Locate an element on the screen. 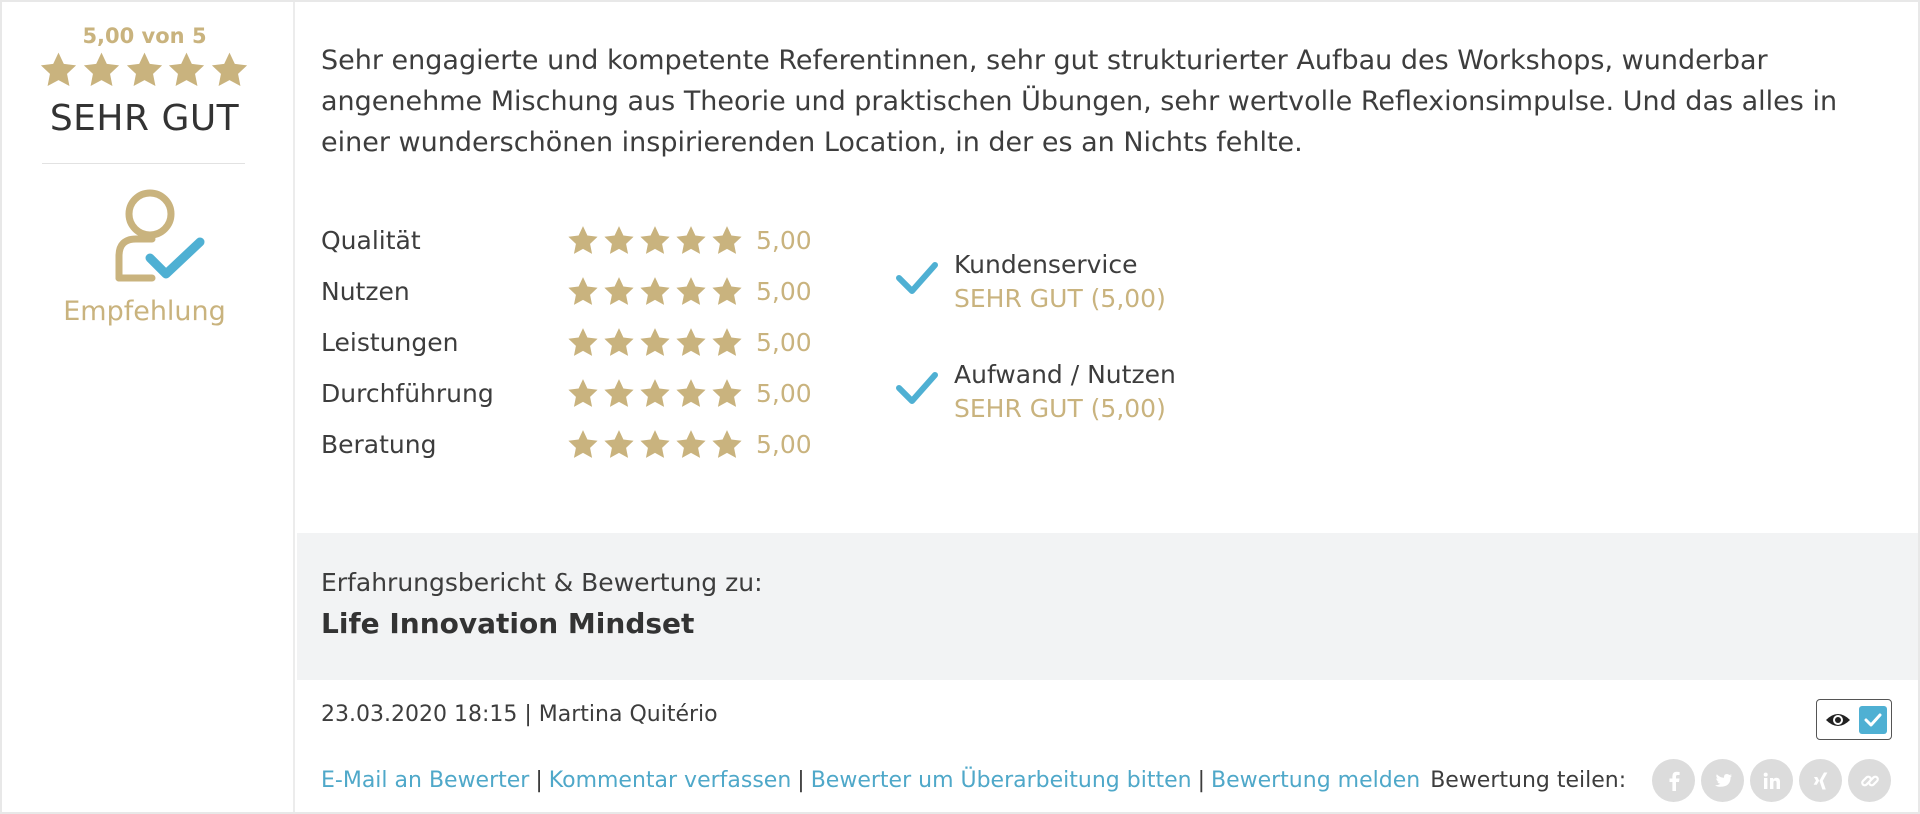 The image size is (1920, 814). criteria-row: Leistungen 5,00 is located at coordinates (581, 342).